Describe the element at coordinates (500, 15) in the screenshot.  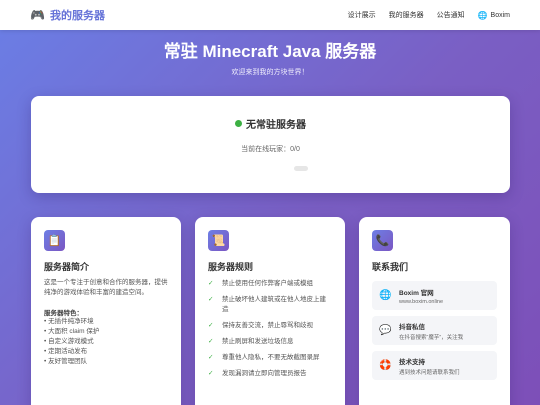
I see `nav-link-boxim-label: Boxim` at that location.